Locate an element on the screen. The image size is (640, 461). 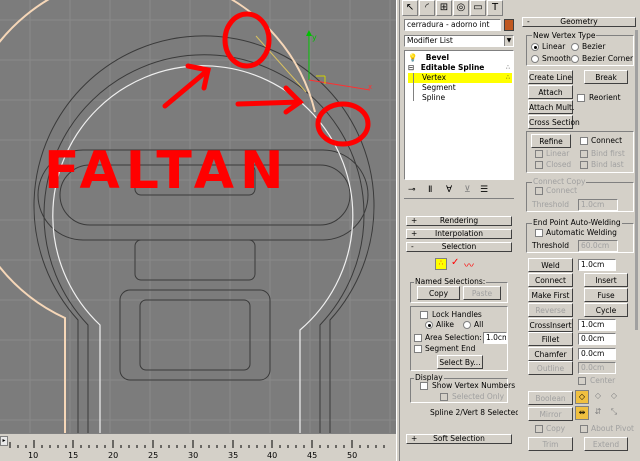
fuse-button: Fuse is located at coordinates (606, 295).